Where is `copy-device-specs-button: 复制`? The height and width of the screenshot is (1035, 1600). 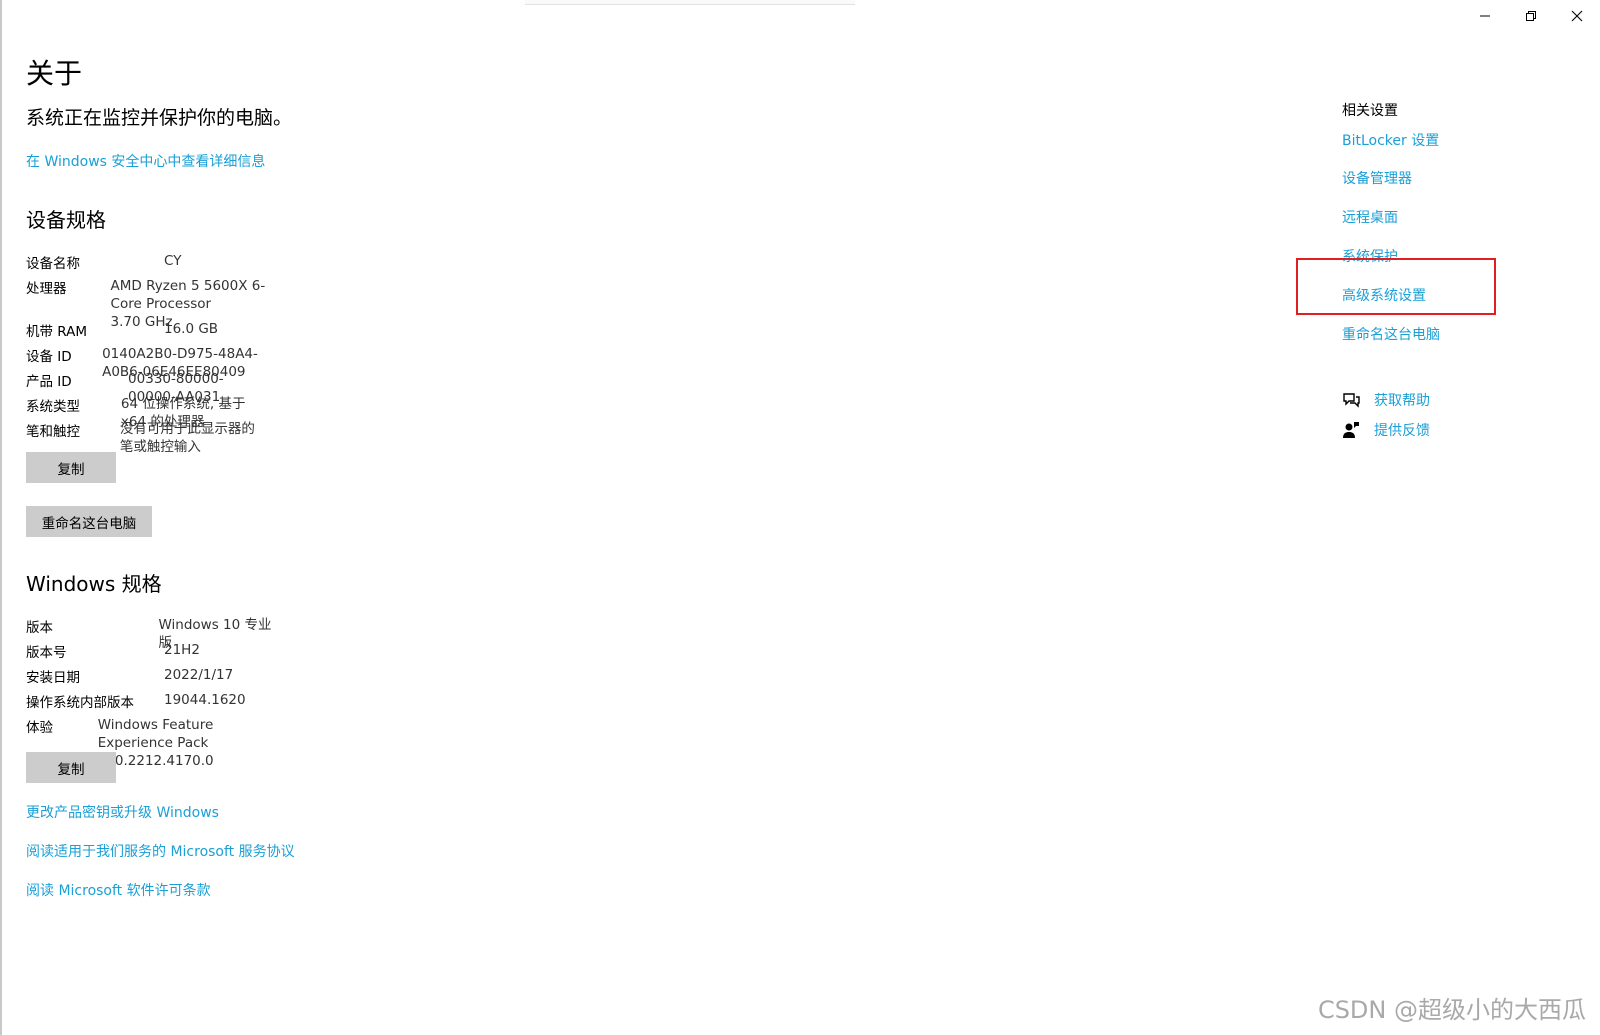
copy-device-specs-button: 复制 is located at coordinates (71, 467).